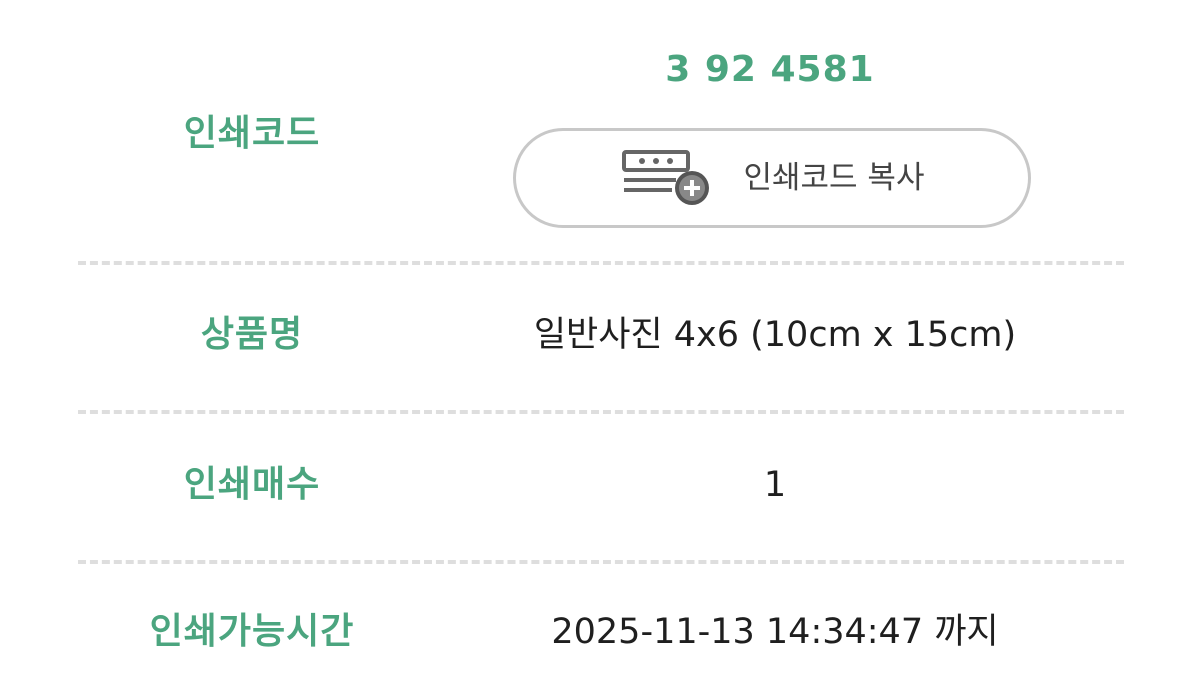  I want to click on copy-print-code-button: 인쇄코드 복사, so click(772, 178).